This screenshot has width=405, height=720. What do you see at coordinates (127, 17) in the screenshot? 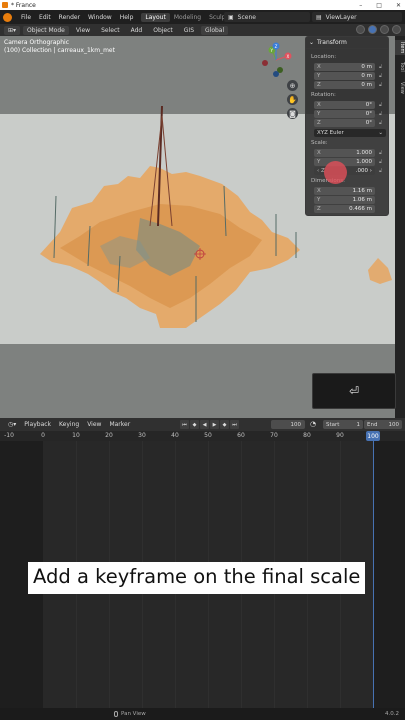
I see `menu-help: Help` at bounding box center [127, 17].